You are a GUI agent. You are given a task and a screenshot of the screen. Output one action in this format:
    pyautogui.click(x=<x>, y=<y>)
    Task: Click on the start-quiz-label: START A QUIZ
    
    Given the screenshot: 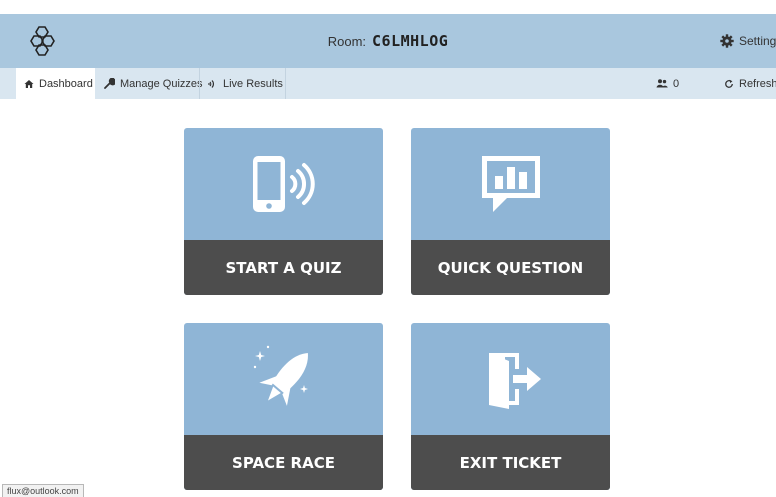 What is the action you would take?
    pyautogui.click(x=283, y=267)
    